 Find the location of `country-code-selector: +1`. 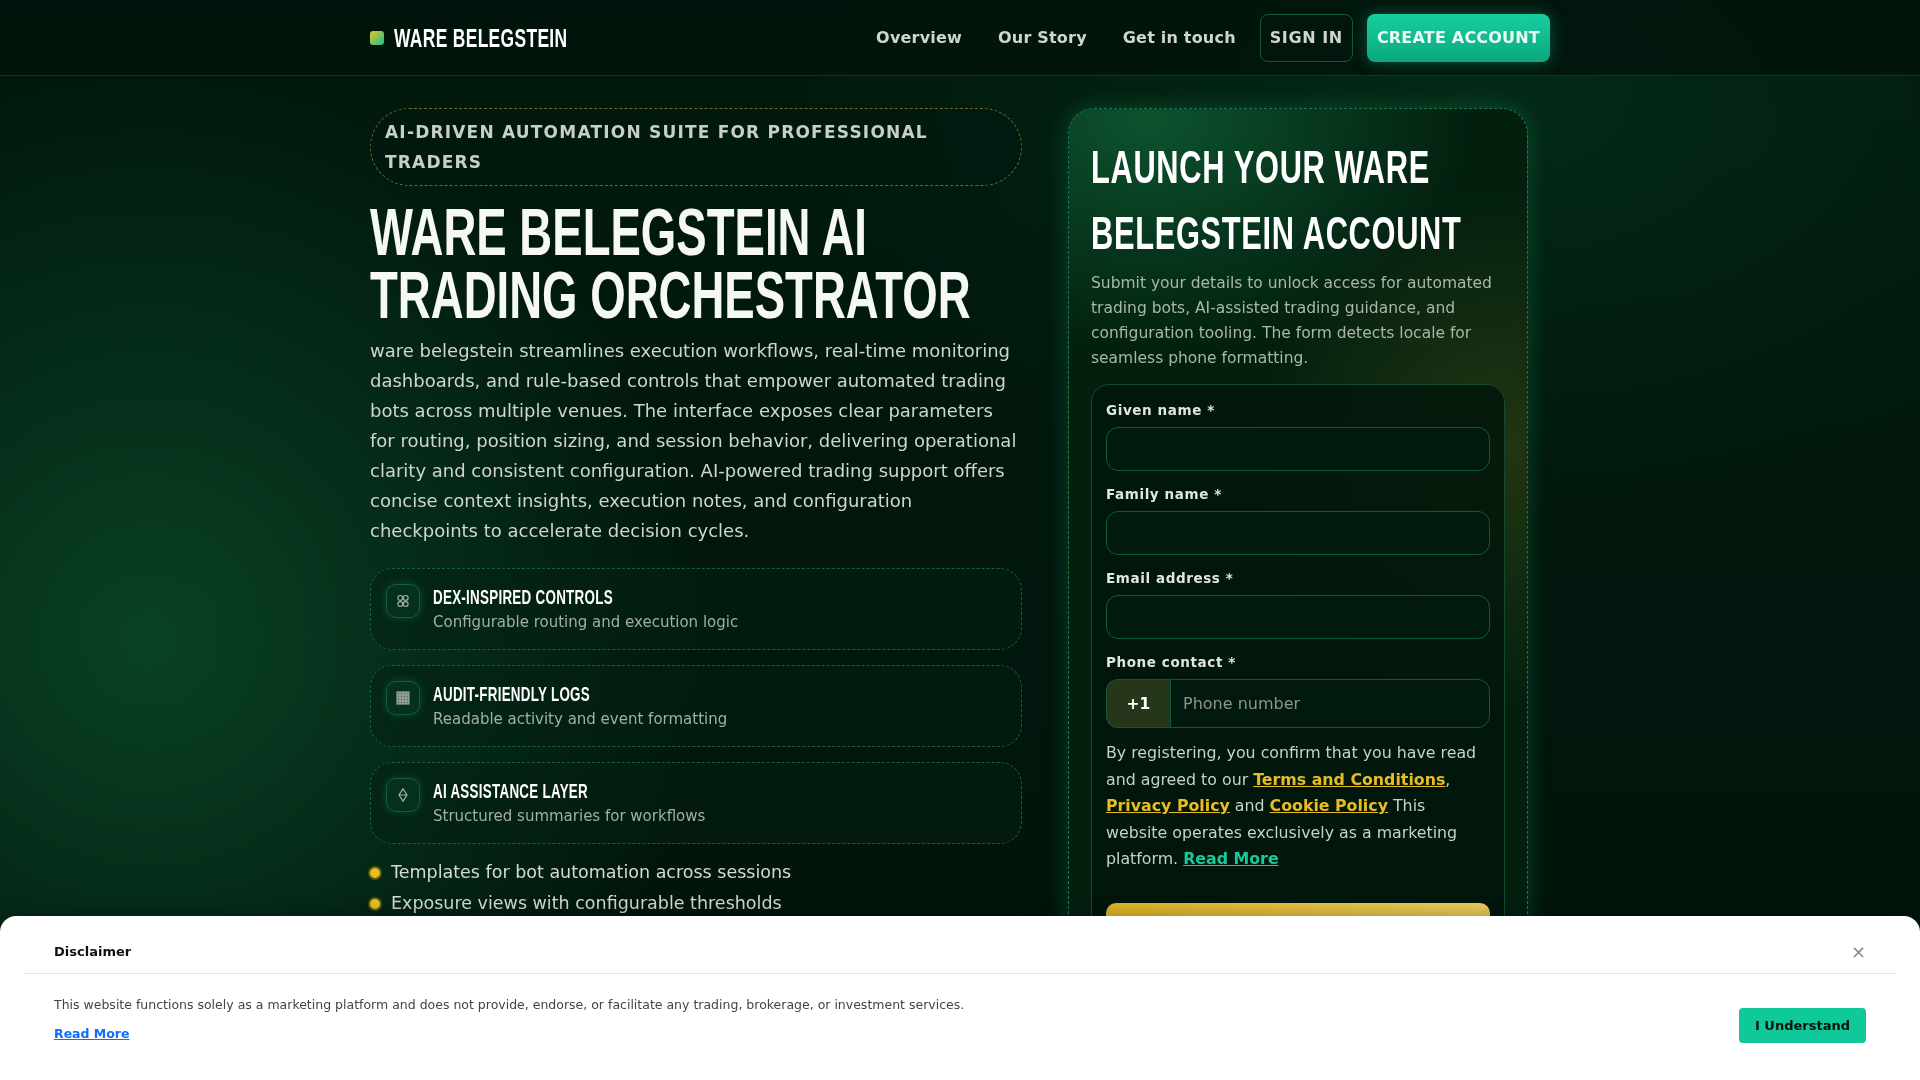

country-code-selector: +1 is located at coordinates (1138, 703).